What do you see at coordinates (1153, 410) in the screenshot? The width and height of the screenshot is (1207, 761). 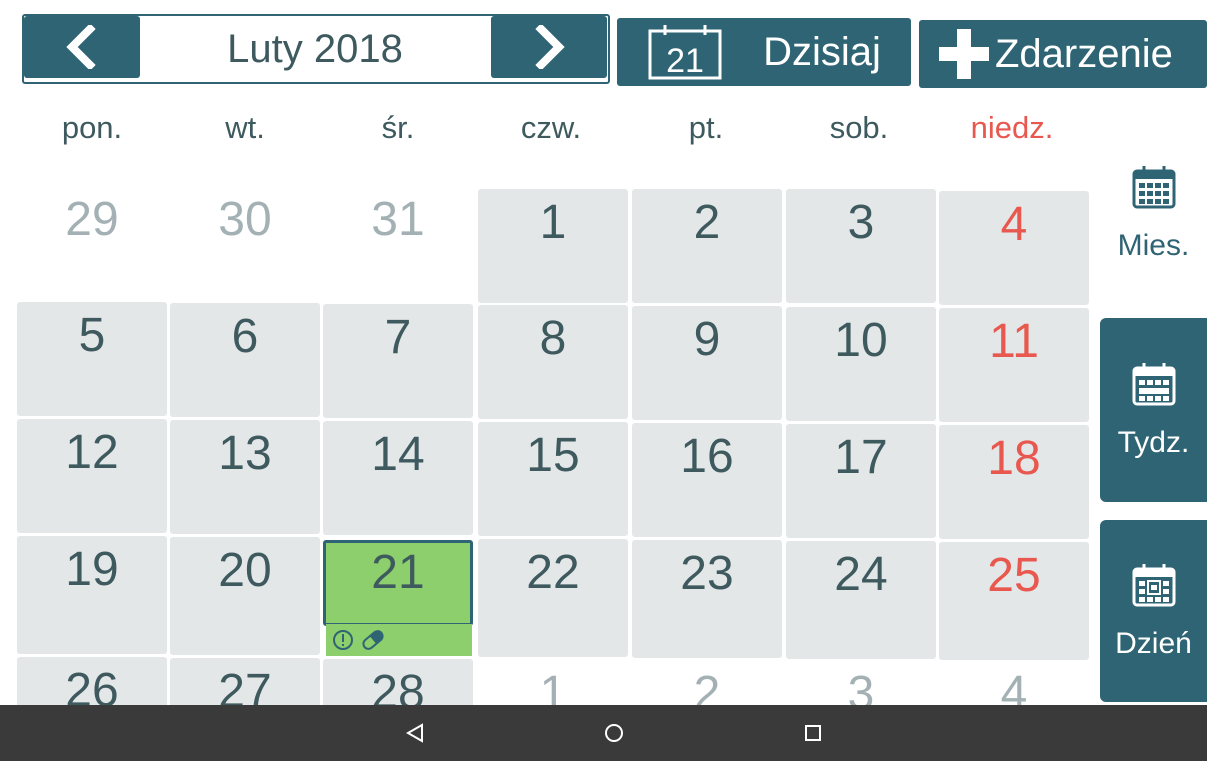 I see `view-tab-week: Tydz.` at bounding box center [1153, 410].